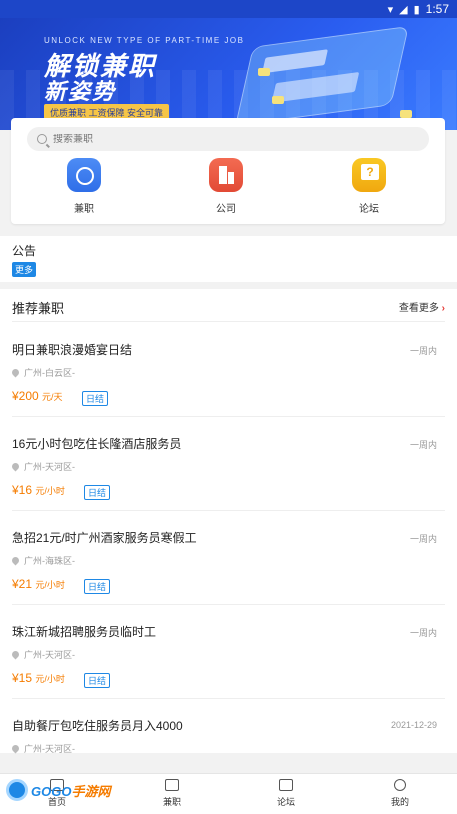  I want to click on watermark-text: GOGO手游网, so click(70, 790).